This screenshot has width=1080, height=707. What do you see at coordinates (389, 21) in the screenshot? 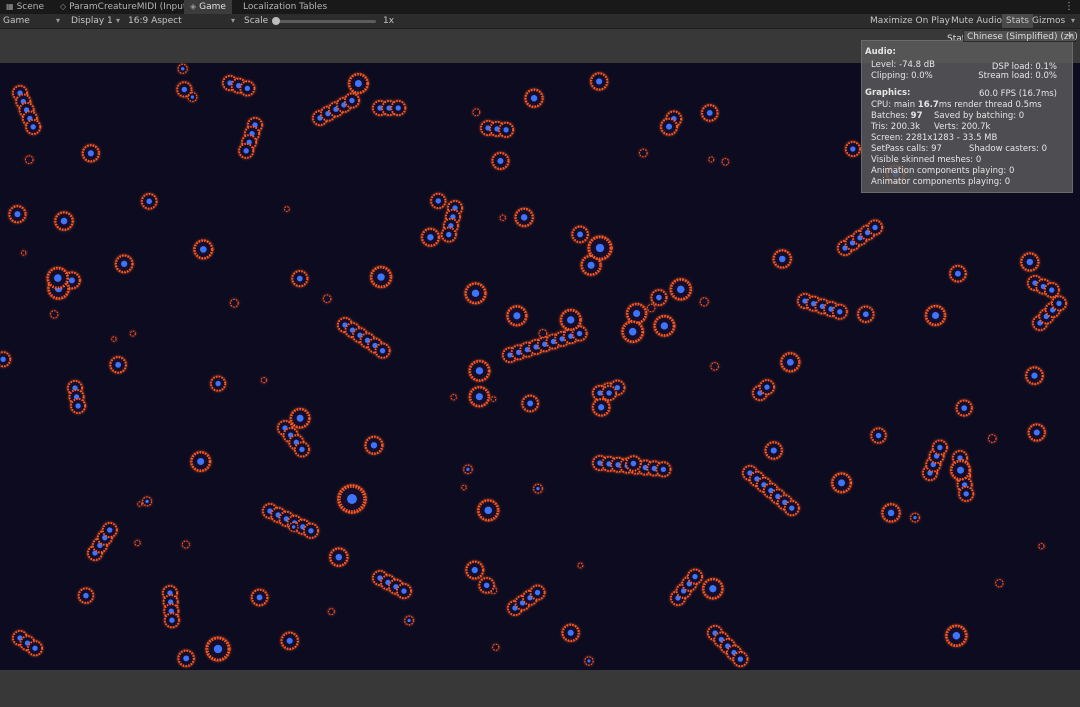
I see `scale-value: 1x` at bounding box center [389, 21].